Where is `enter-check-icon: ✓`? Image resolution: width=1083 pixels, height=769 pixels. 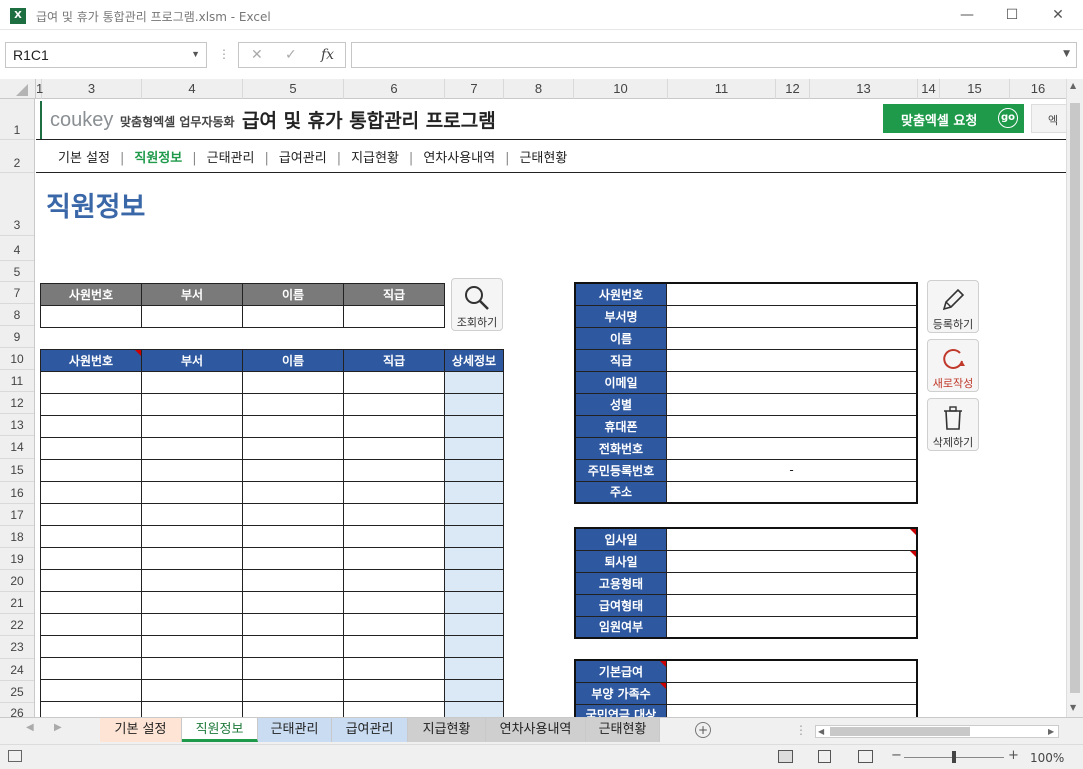
enter-check-icon: ✓ is located at coordinates (291, 55).